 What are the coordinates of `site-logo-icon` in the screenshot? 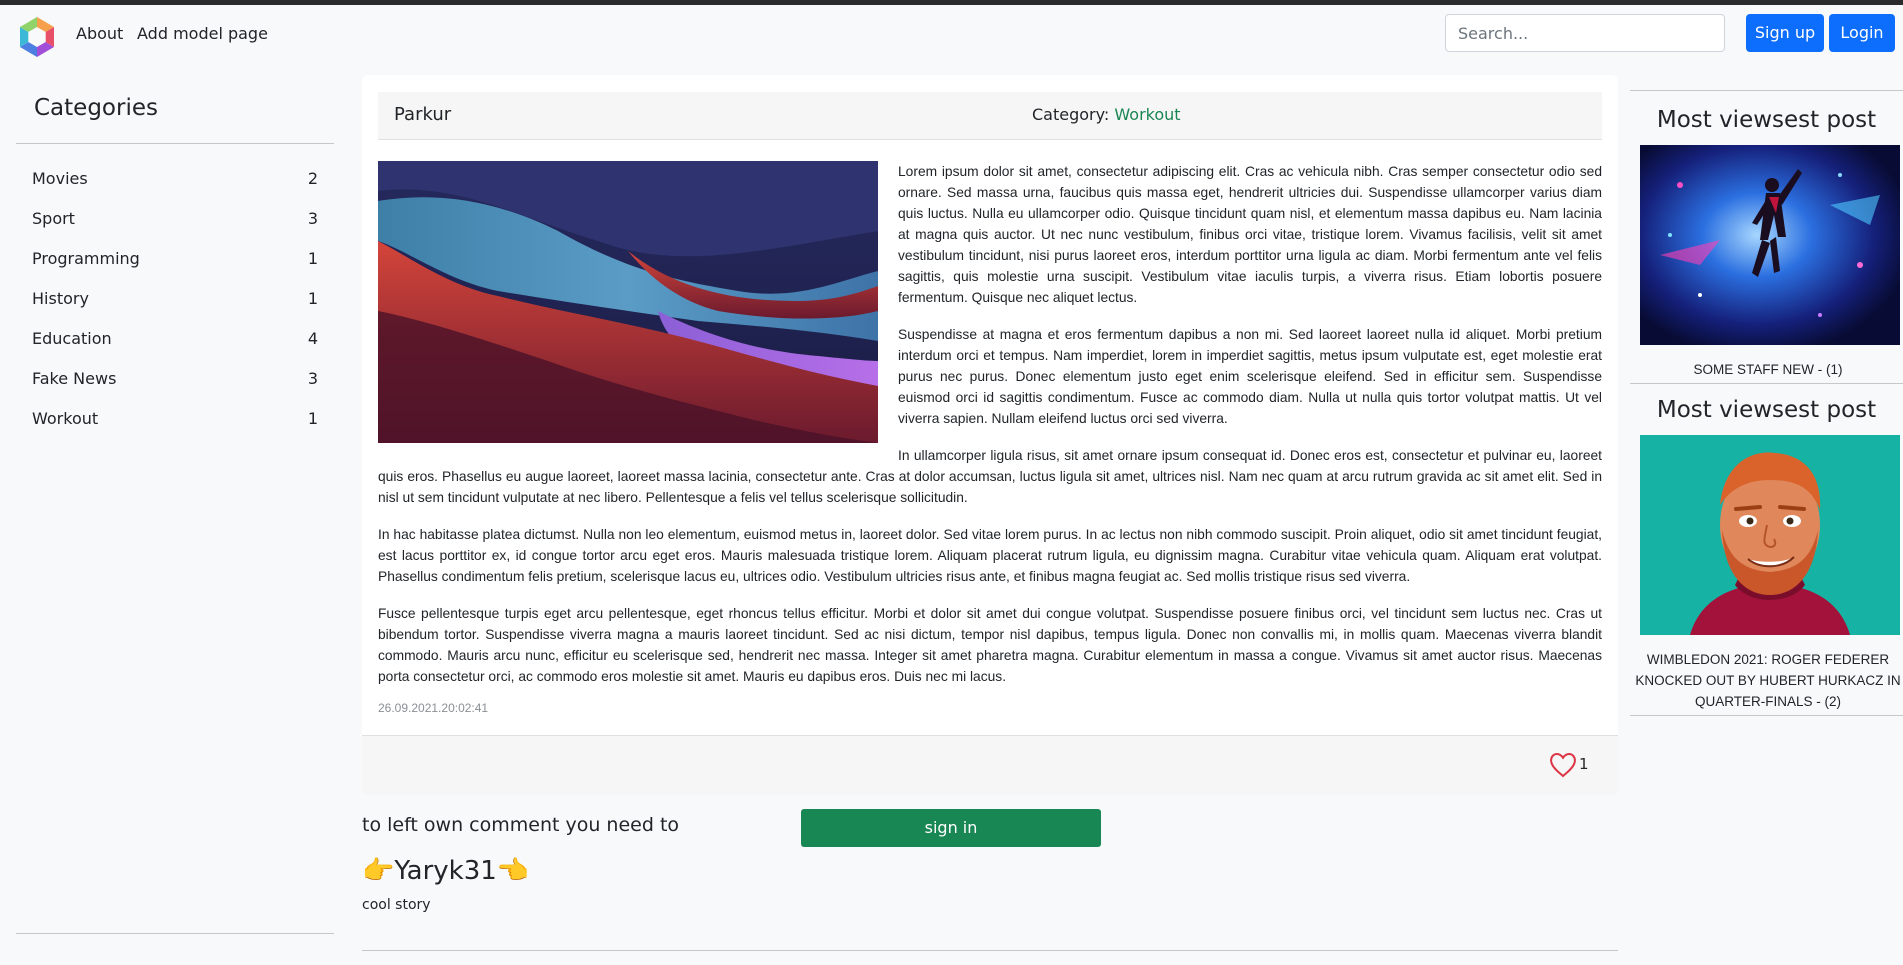 It's located at (37, 37).